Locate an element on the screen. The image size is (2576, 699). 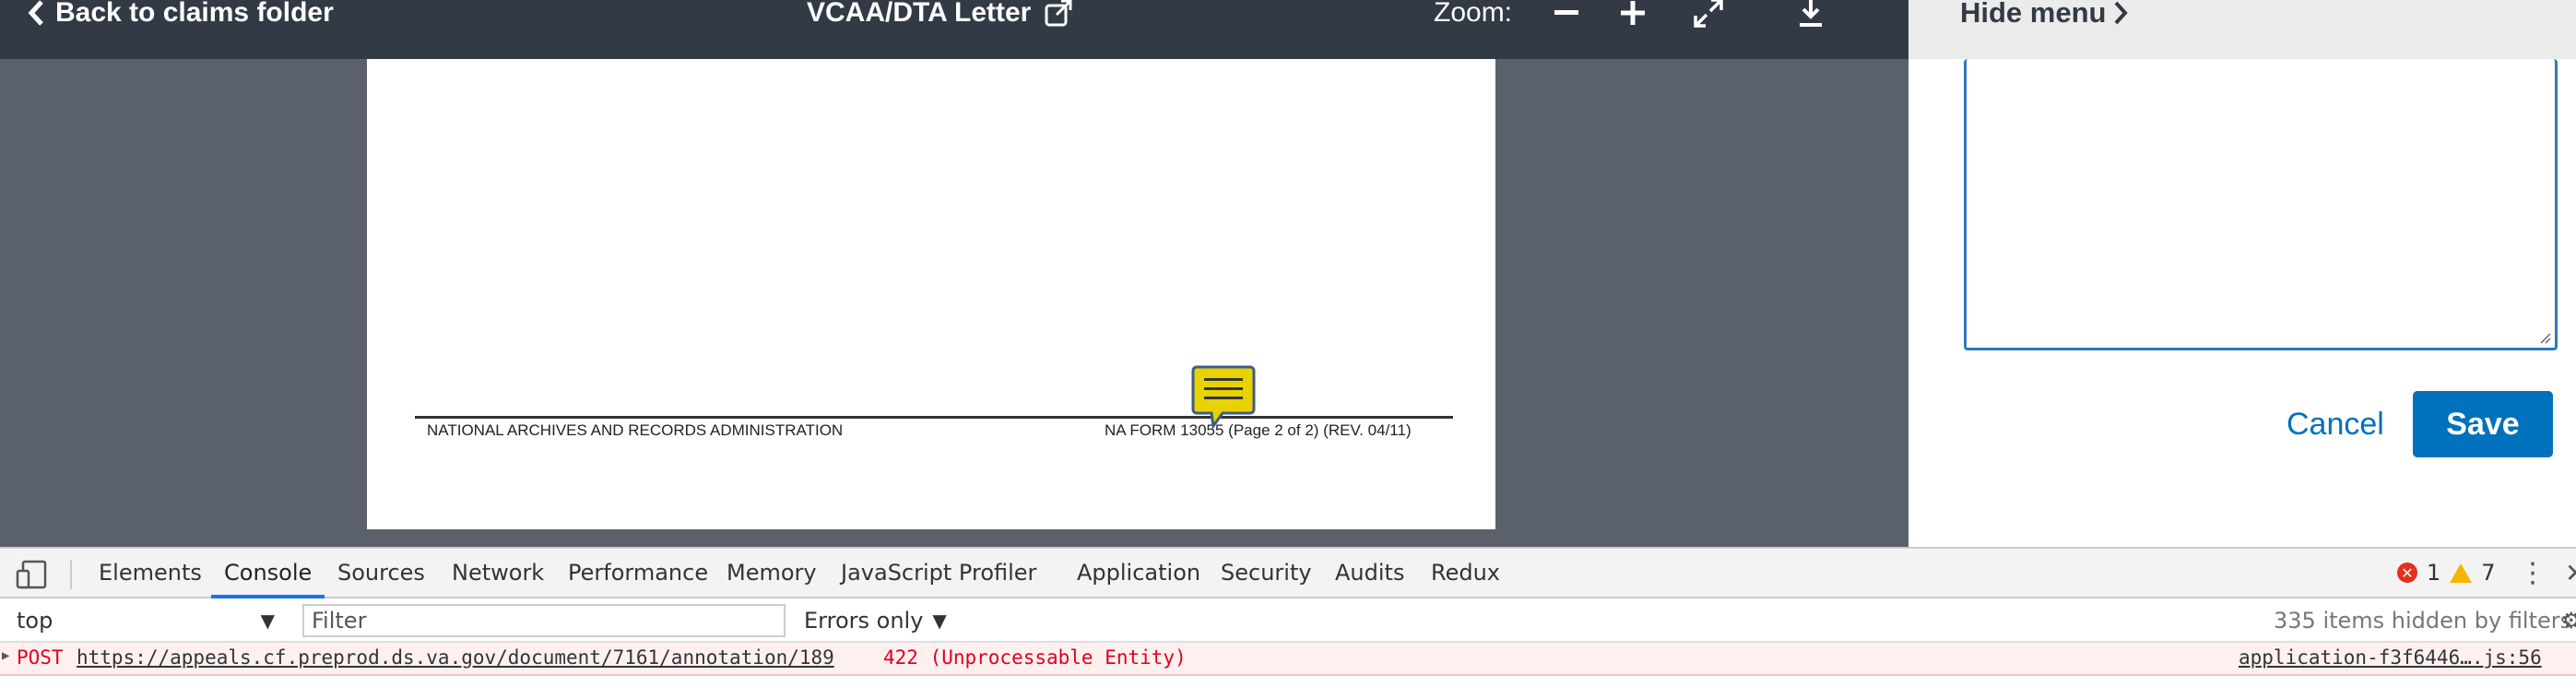
zoom-out-button is located at coordinates (1566, 16).